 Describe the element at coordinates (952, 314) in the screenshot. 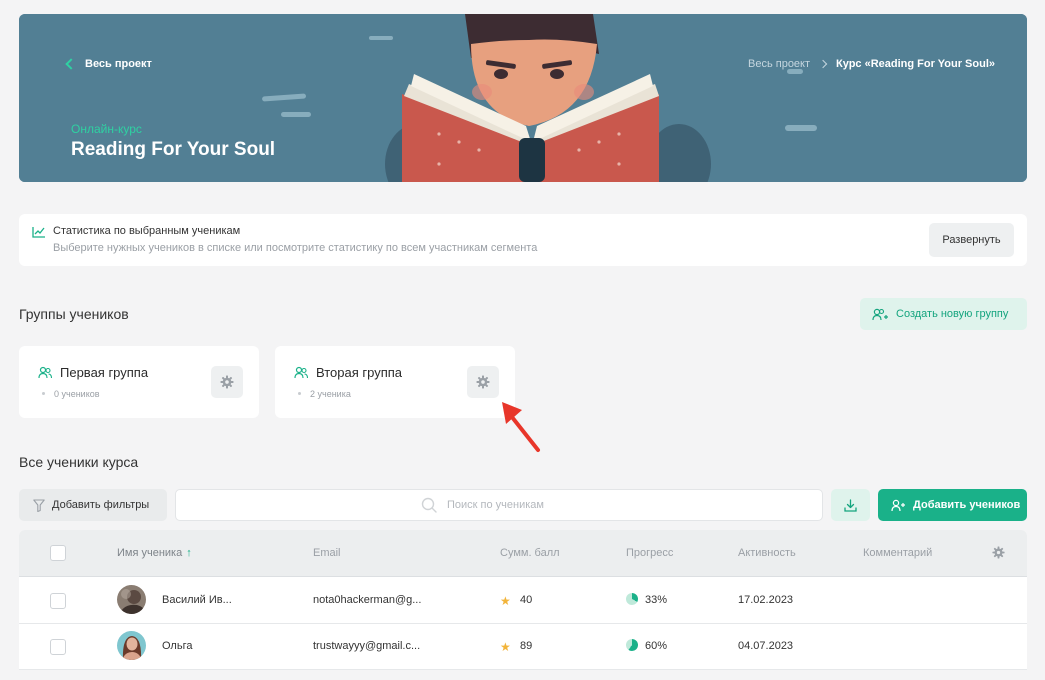

I see `create-group-label: Создать новую группу` at that location.